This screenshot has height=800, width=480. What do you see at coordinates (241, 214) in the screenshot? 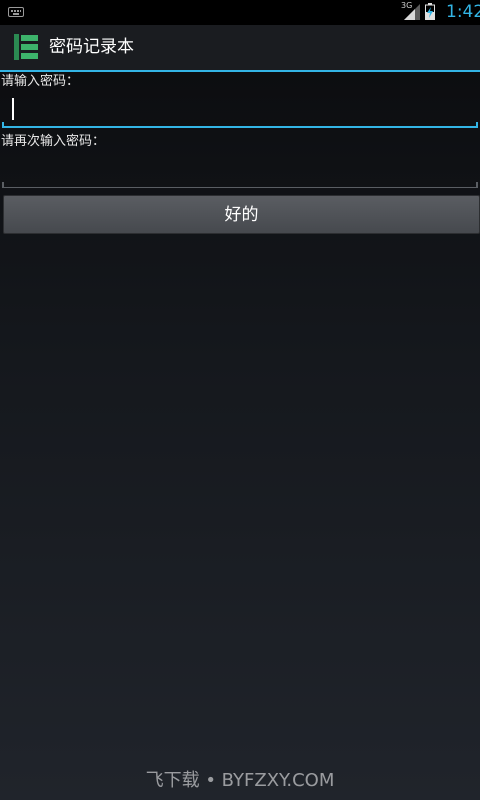
I see `ok-button: 好的` at bounding box center [241, 214].